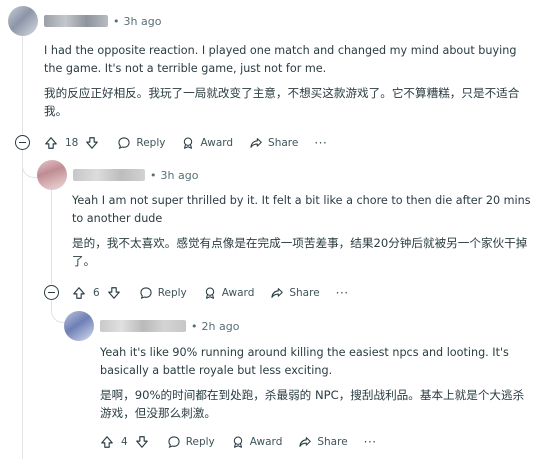 The image size is (550, 459). Describe the element at coordinates (72, 143) in the screenshot. I see `vote-count: 18` at that location.